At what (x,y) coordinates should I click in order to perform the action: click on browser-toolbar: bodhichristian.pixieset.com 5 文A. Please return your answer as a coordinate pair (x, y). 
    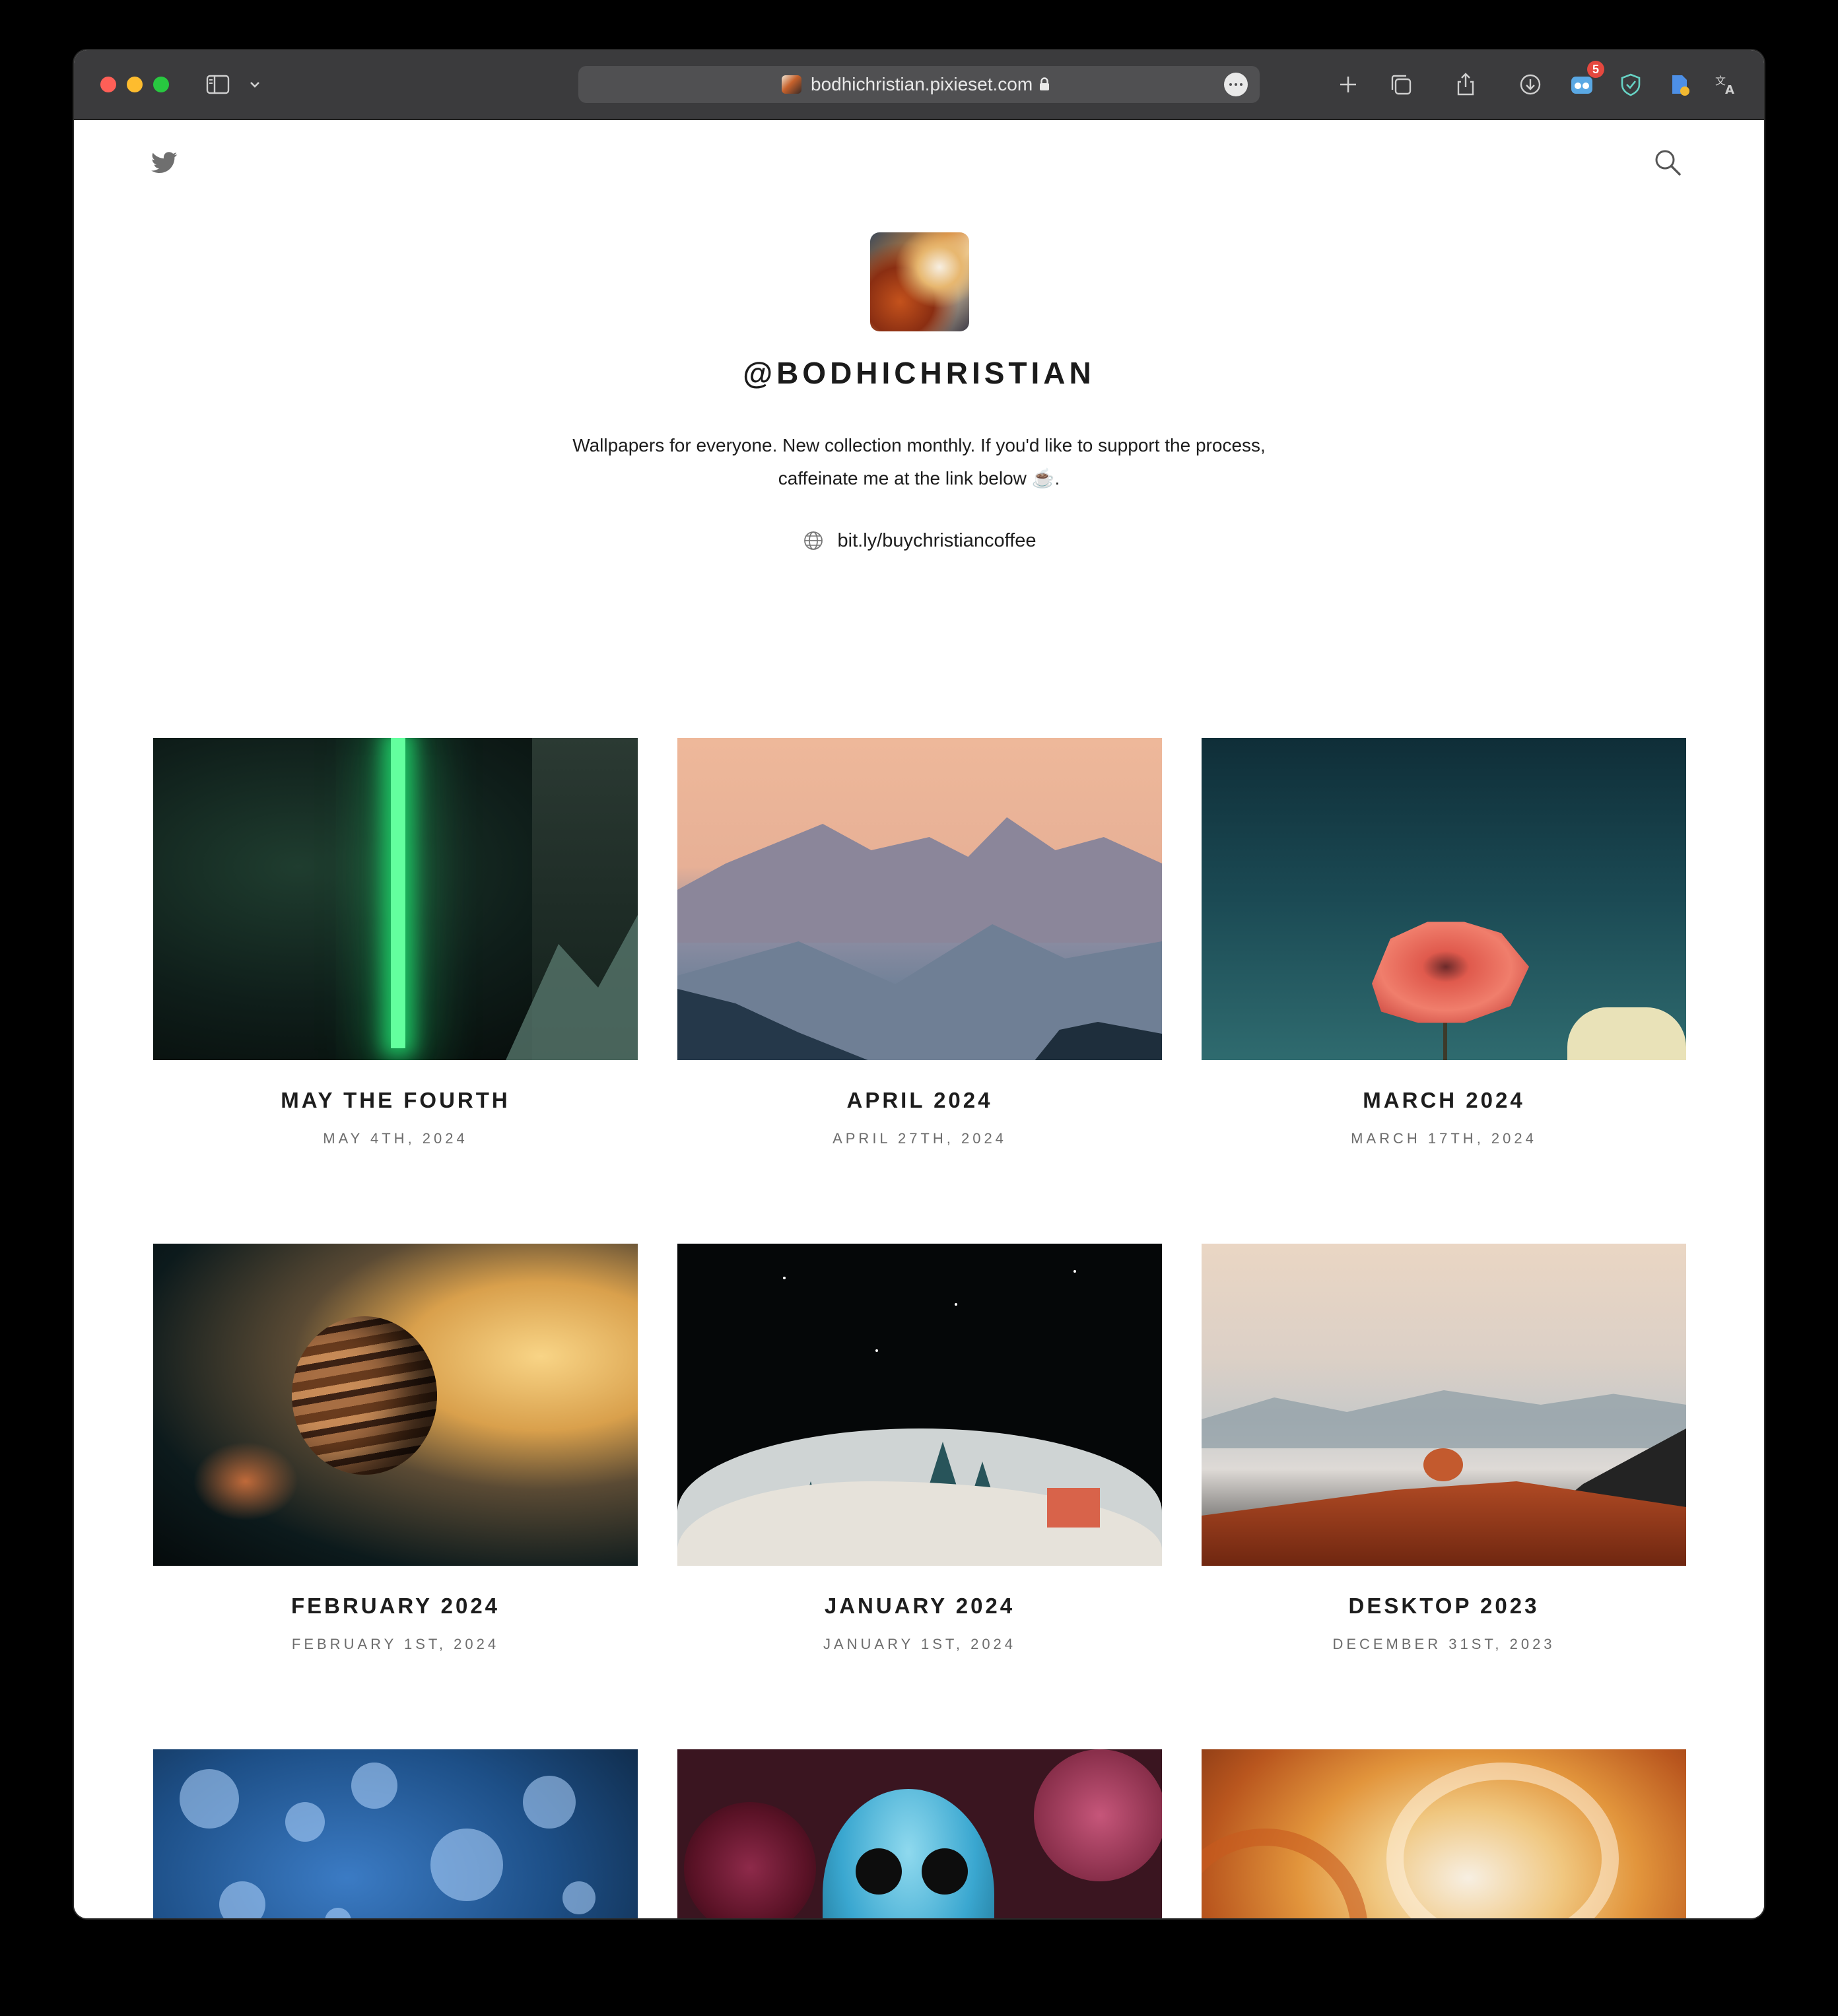
    Looking at the image, I should click on (919, 85).